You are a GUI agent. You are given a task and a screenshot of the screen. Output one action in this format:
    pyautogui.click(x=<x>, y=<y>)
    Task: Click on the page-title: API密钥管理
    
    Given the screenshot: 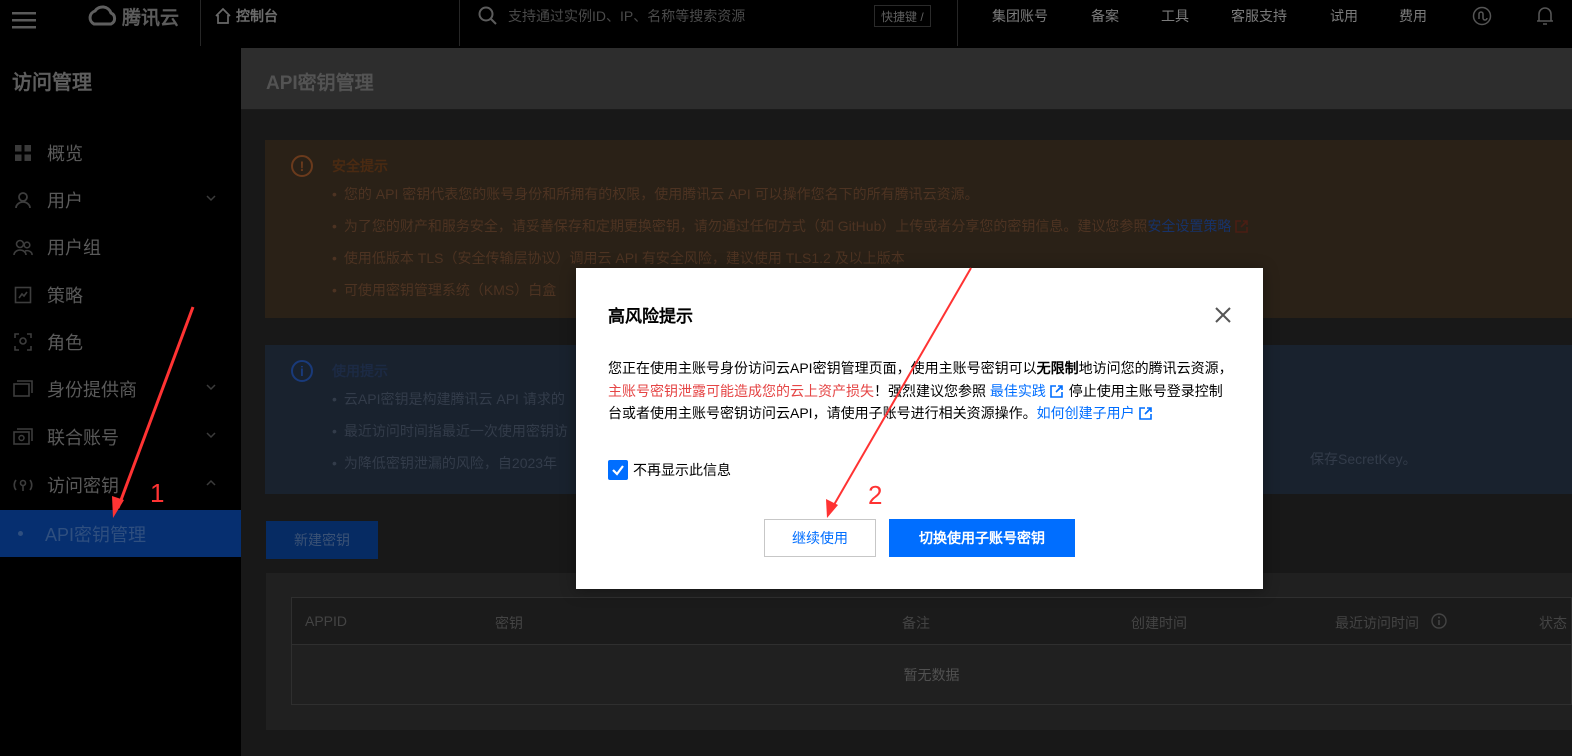 What is the action you would take?
    pyautogui.click(x=320, y=83)
    